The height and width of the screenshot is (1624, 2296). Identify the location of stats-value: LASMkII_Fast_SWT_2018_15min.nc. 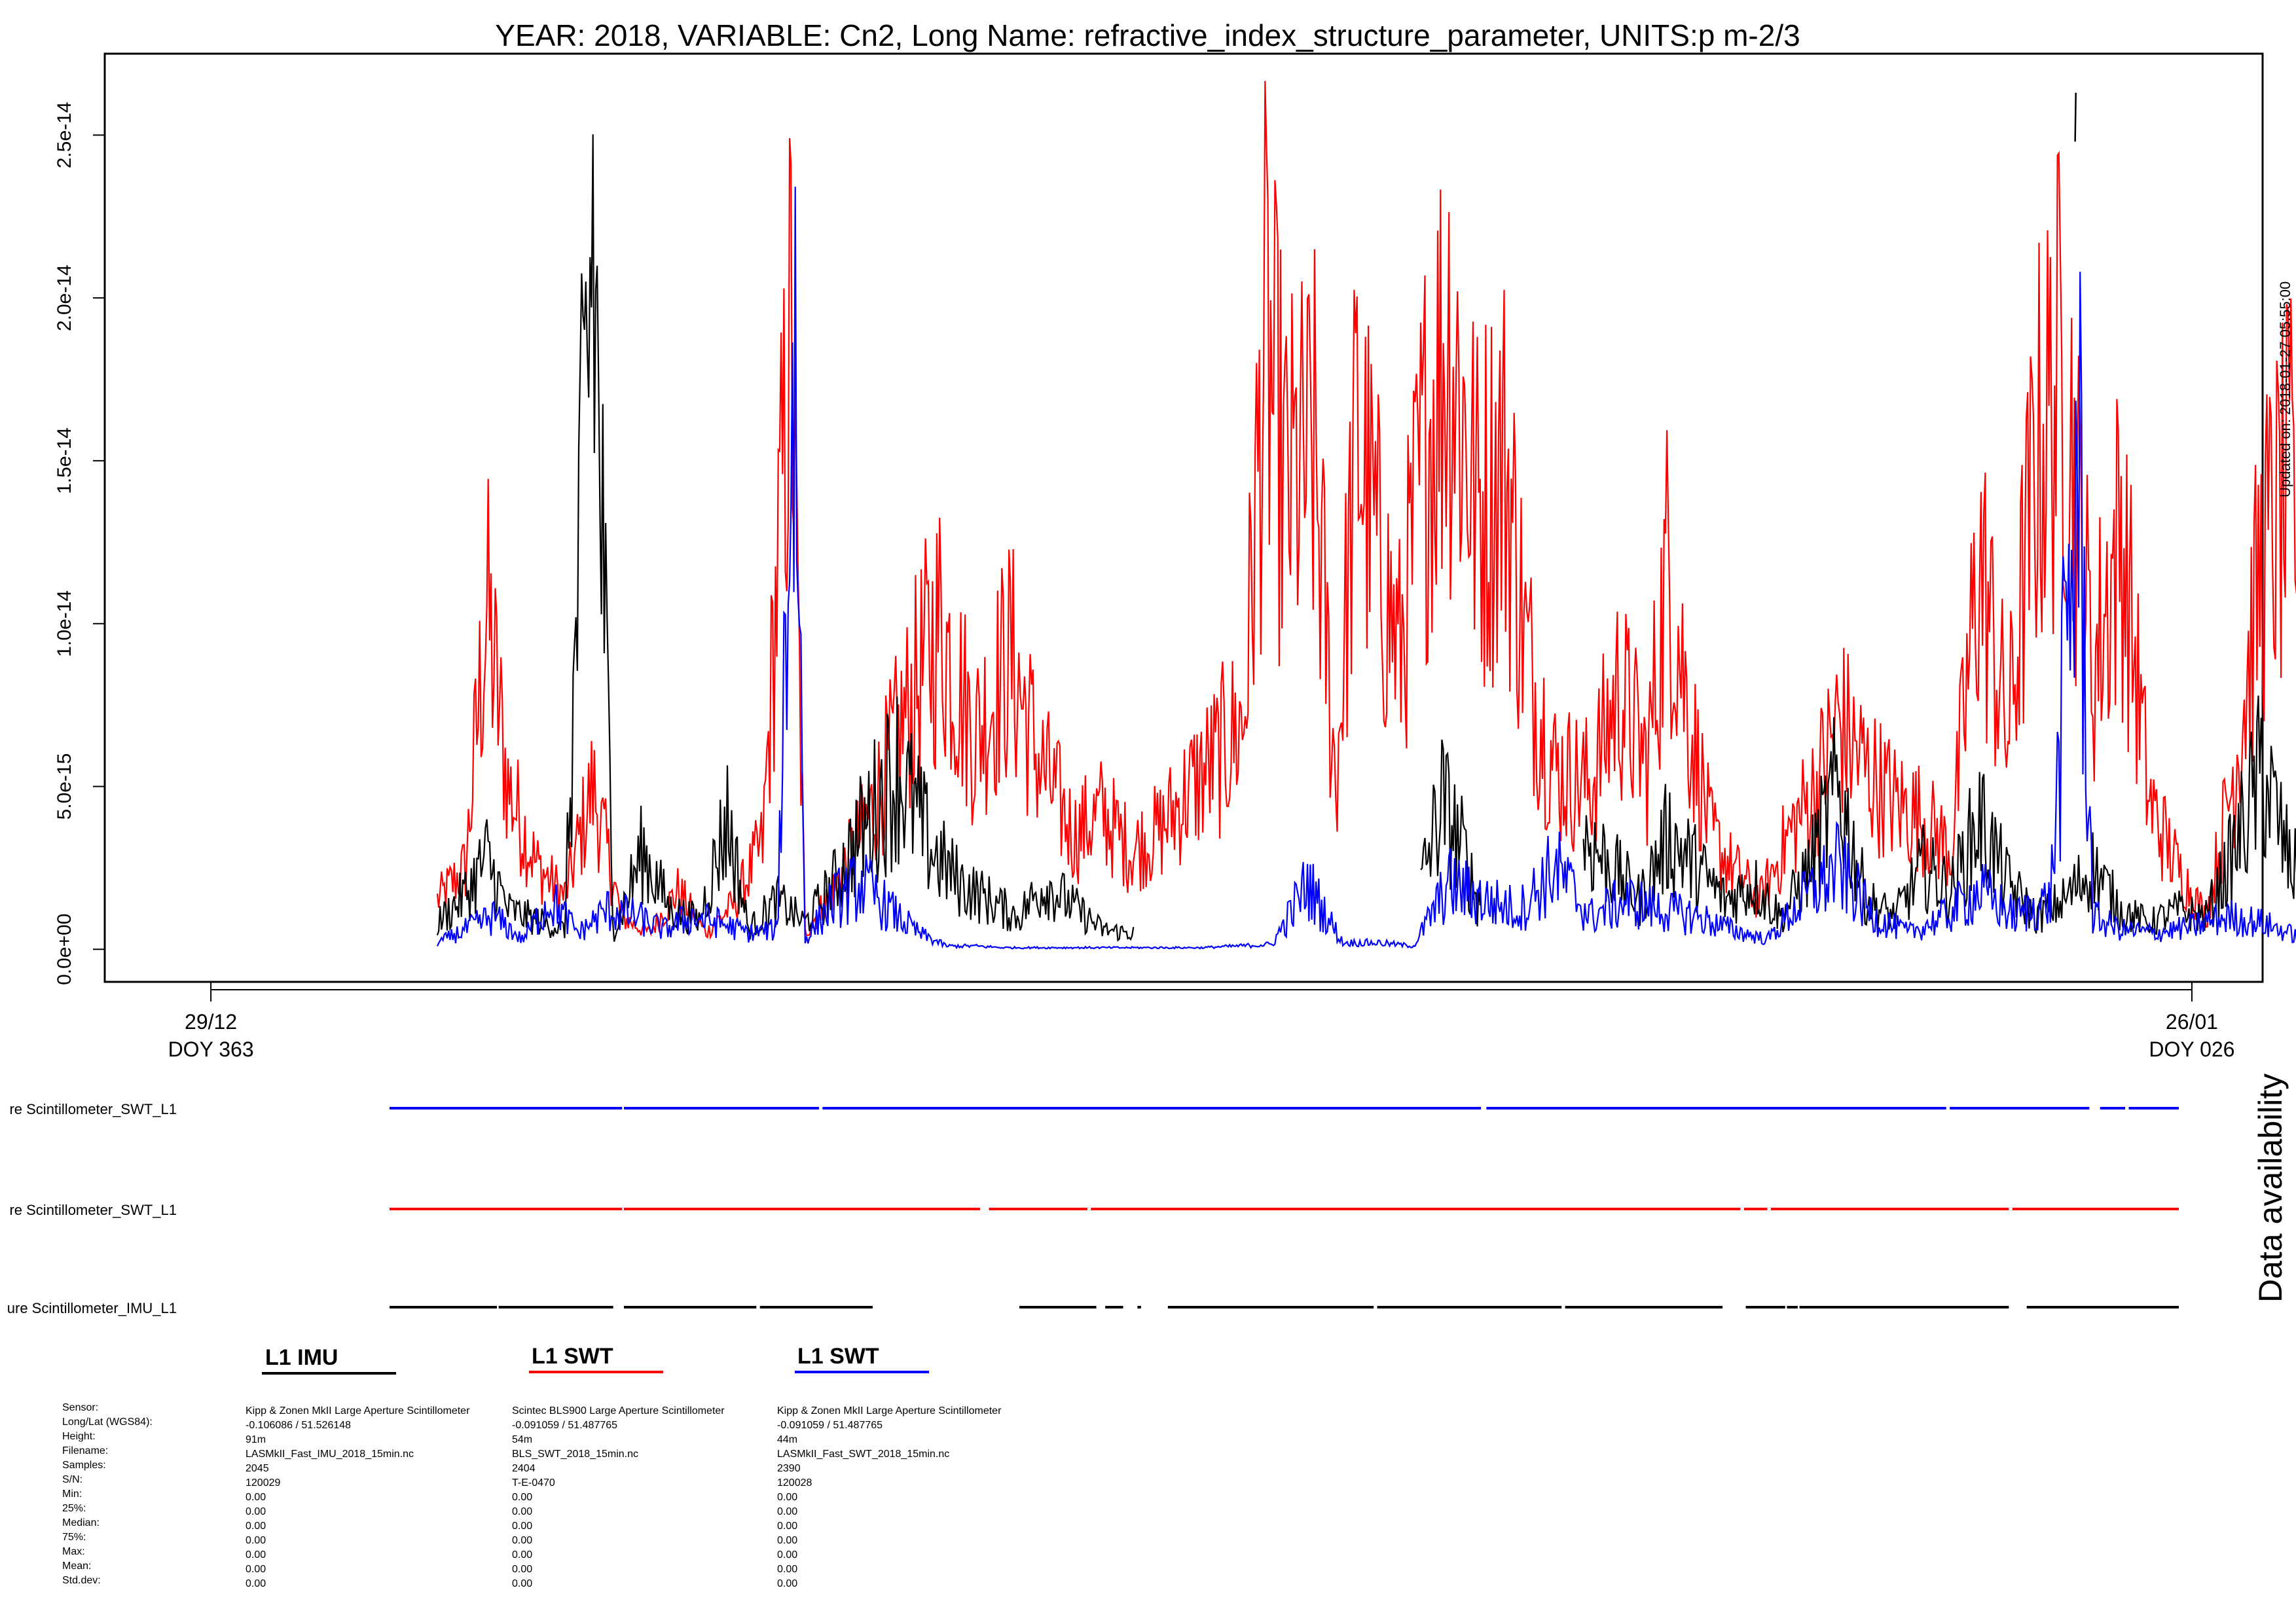
(863, 1454).